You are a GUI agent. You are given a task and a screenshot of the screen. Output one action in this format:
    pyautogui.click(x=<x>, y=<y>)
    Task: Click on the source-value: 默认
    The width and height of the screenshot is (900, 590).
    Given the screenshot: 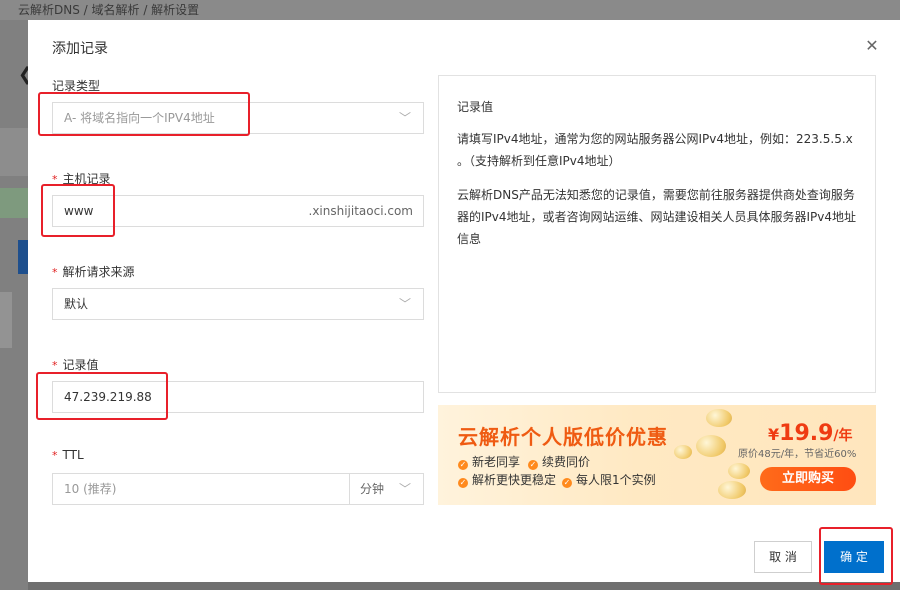 What is the action you would take?
    pyautogui.click(x=76, y=304)
    